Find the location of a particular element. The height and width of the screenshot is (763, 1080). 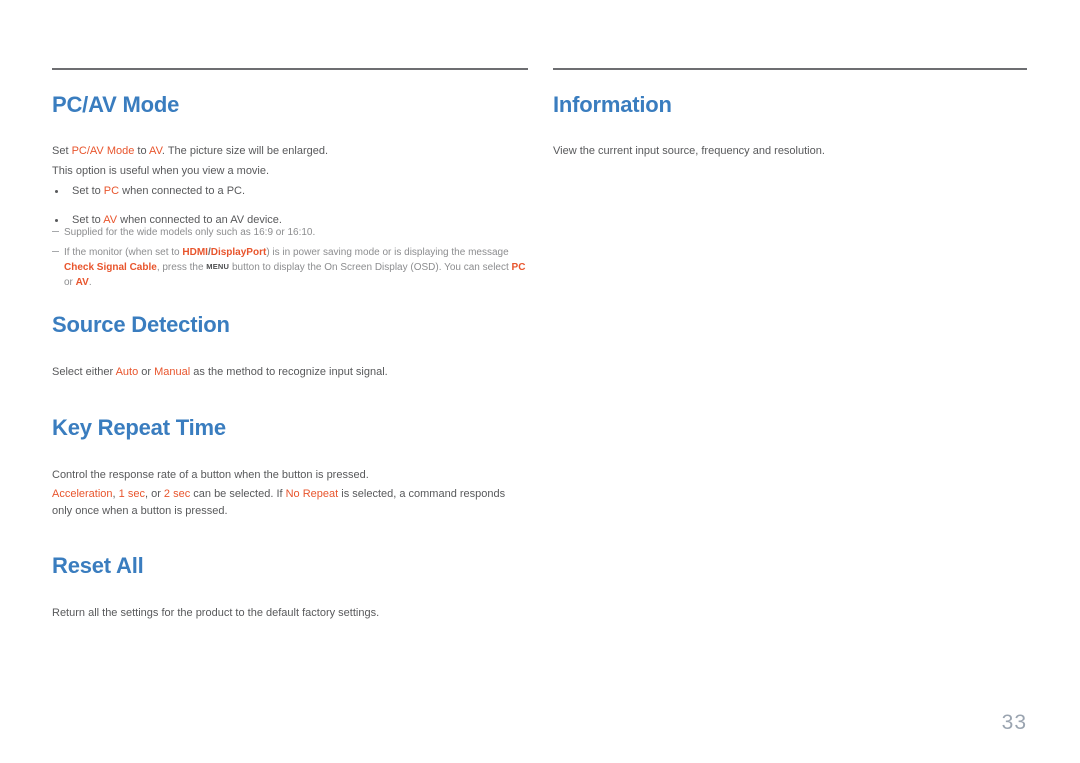

section-title-pc-av-mode: PC/AV Mode is located at coordinates (116, 104).